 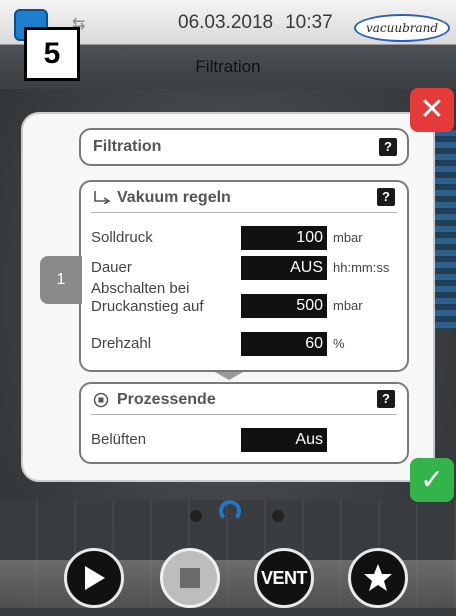 What do you see at coordinates (61, 280) in the screenshot?
I see `step-number-tab: 1` at bounding box center [61, 280].